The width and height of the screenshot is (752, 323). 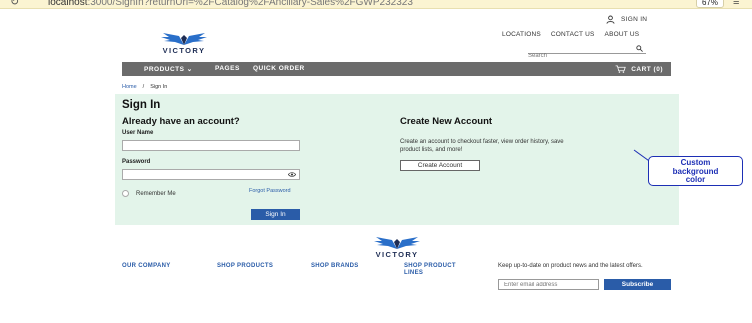 What do you see at coordinates (620, 69) in the screenshot?
I see `cart-icon` at bounding box center [620, 69].